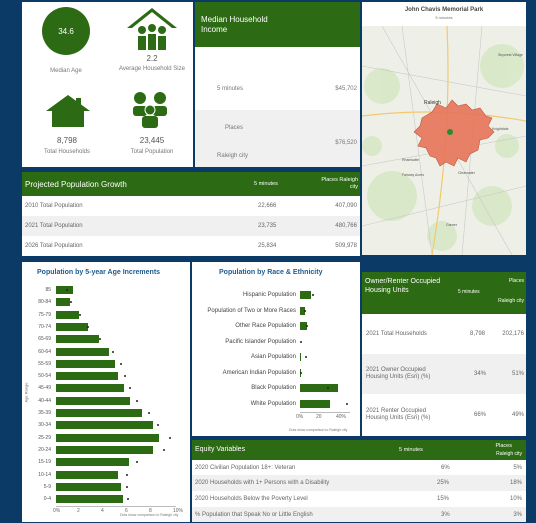 The height and width of the screenshot is (523, 536). Describe the element at coordinates (273, 357) in the screenshot. I see `race-chart-category-label: Asian Population` at that location.